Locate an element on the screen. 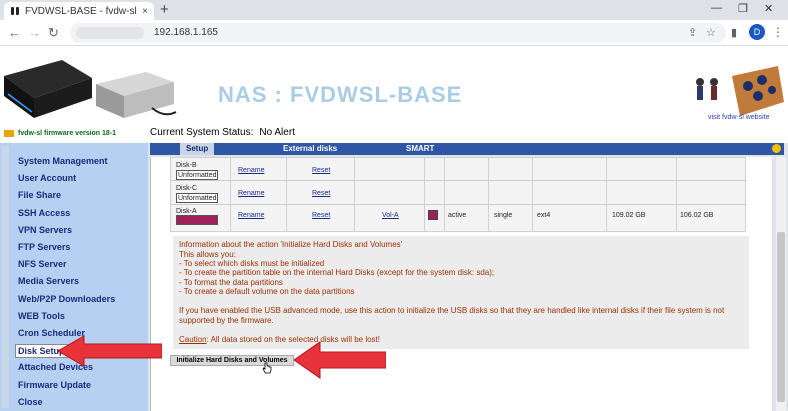  url-text: 192.168.1.165 is located at coordinates (186, 32).